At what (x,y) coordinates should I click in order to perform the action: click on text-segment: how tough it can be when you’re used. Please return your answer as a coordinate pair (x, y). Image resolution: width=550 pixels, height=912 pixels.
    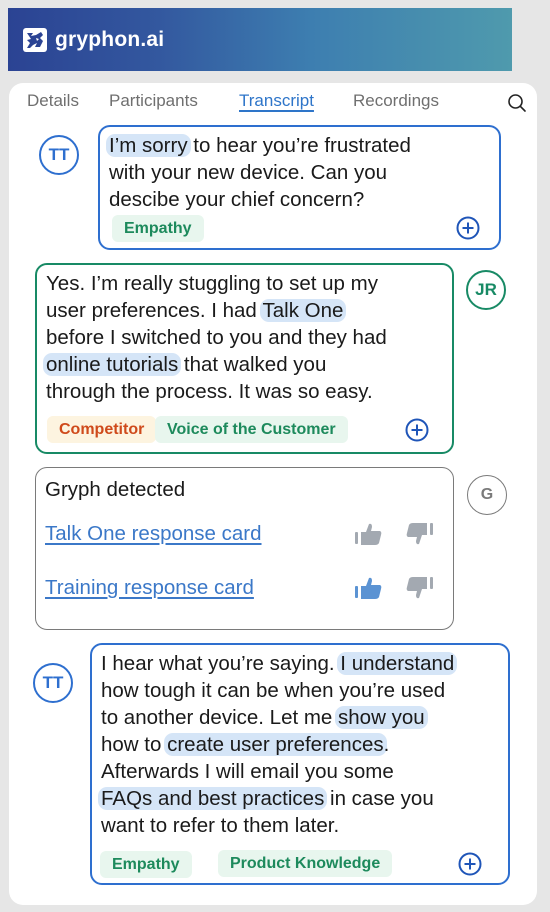
    Looking at the image, I should click on (273, 690).